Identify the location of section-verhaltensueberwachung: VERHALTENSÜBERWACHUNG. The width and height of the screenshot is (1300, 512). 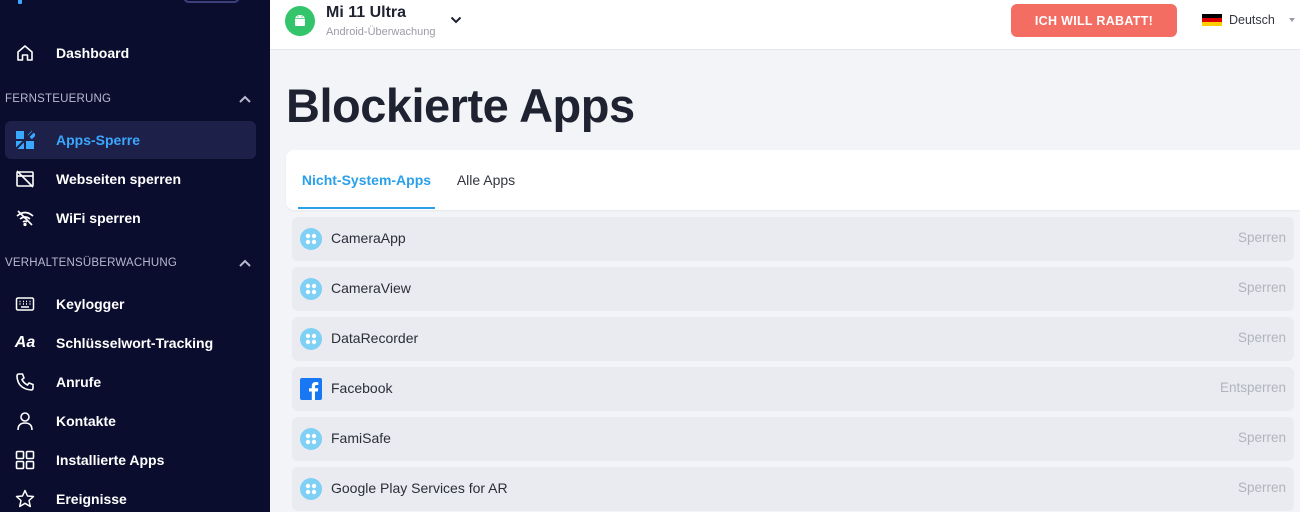
(130, 263).